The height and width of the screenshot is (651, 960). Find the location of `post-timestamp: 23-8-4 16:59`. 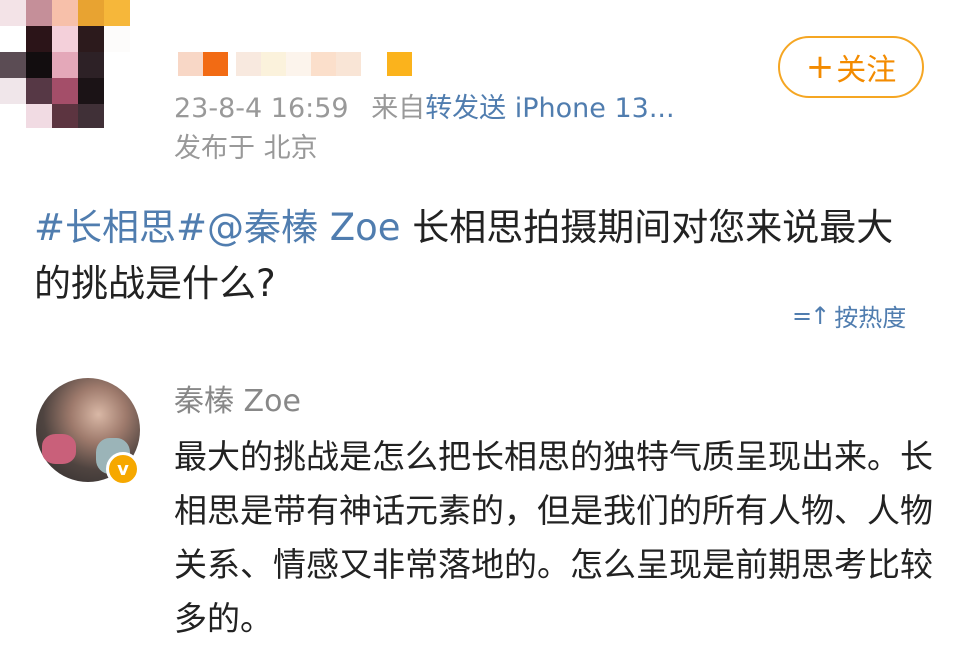

post-timestamp: 23-8-4 16:59 is located at coordinates (261, 108).